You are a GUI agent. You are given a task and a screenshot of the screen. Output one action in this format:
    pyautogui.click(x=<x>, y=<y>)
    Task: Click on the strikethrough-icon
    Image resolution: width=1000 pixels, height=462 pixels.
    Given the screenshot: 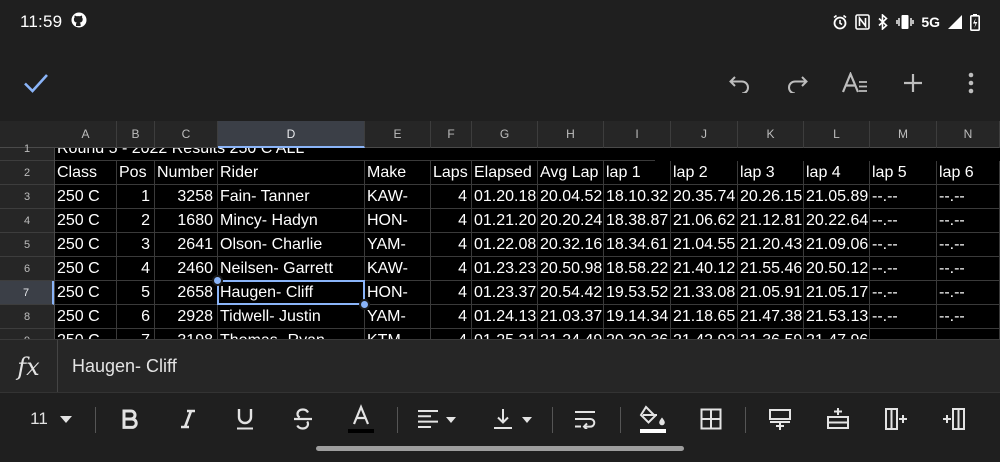 What is the action you would take?
    pyautogui.click(x=303, y=419)
    